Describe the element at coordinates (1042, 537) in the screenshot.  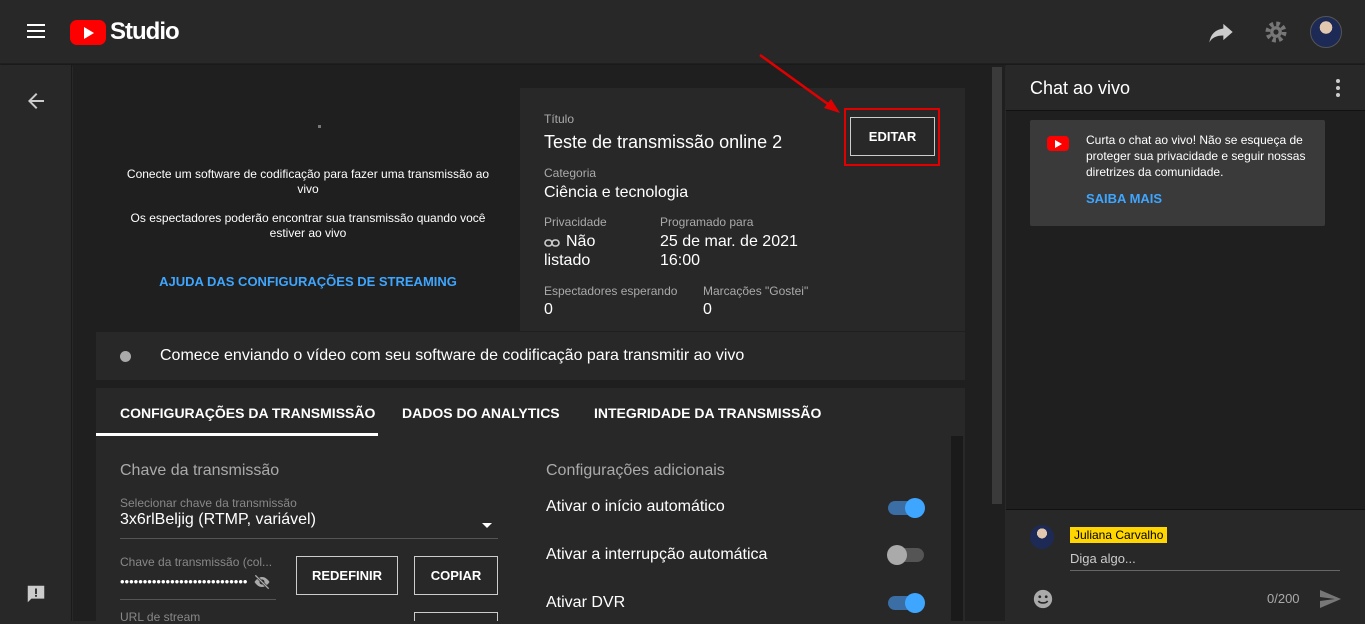
I see `chat-user-avatar` at that location.